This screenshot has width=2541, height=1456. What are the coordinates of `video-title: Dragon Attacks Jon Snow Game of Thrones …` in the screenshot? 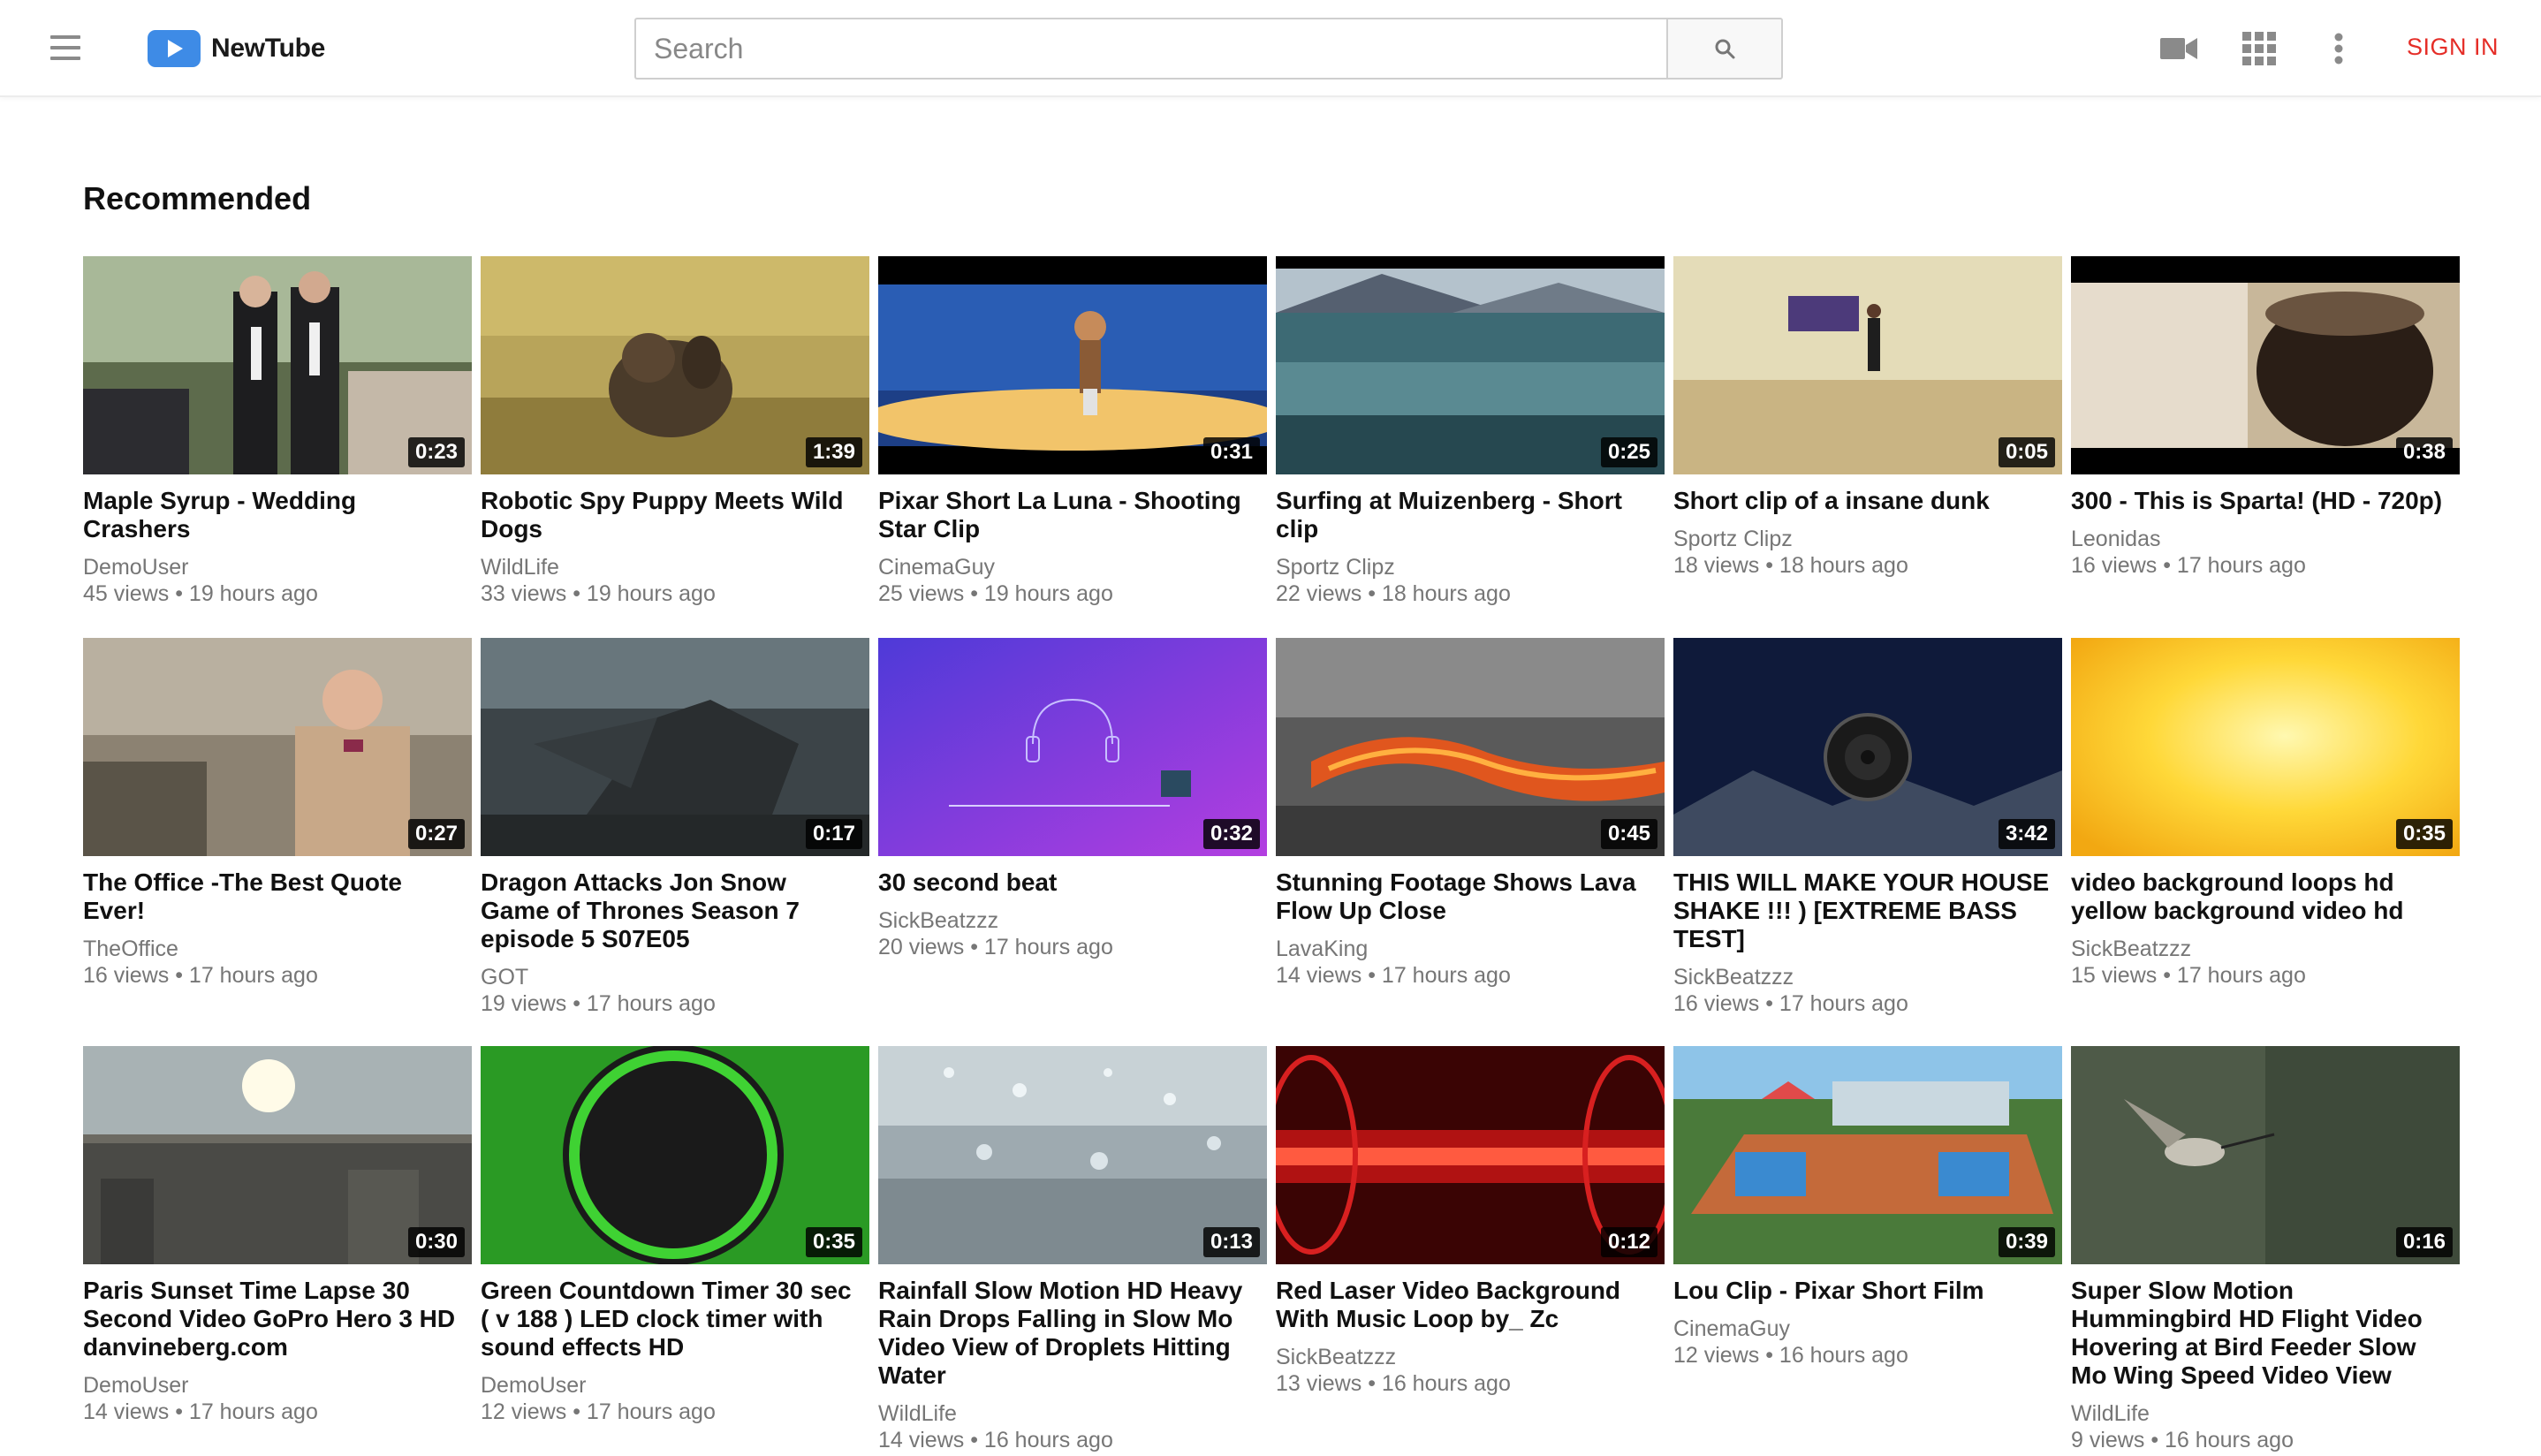 It's located at (671, 910).